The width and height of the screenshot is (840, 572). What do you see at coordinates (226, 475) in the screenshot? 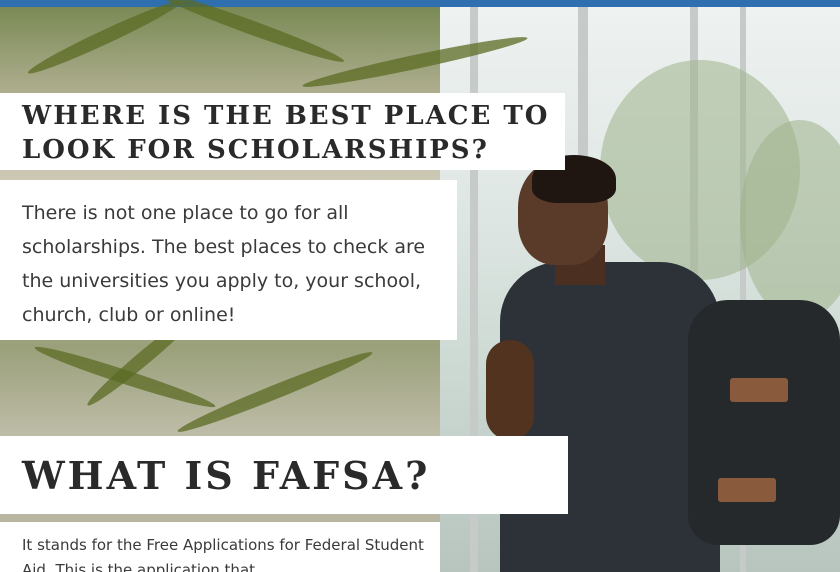
I see `section-heading: WHAT IS FAFSA?` at bounding box center [226, 475].